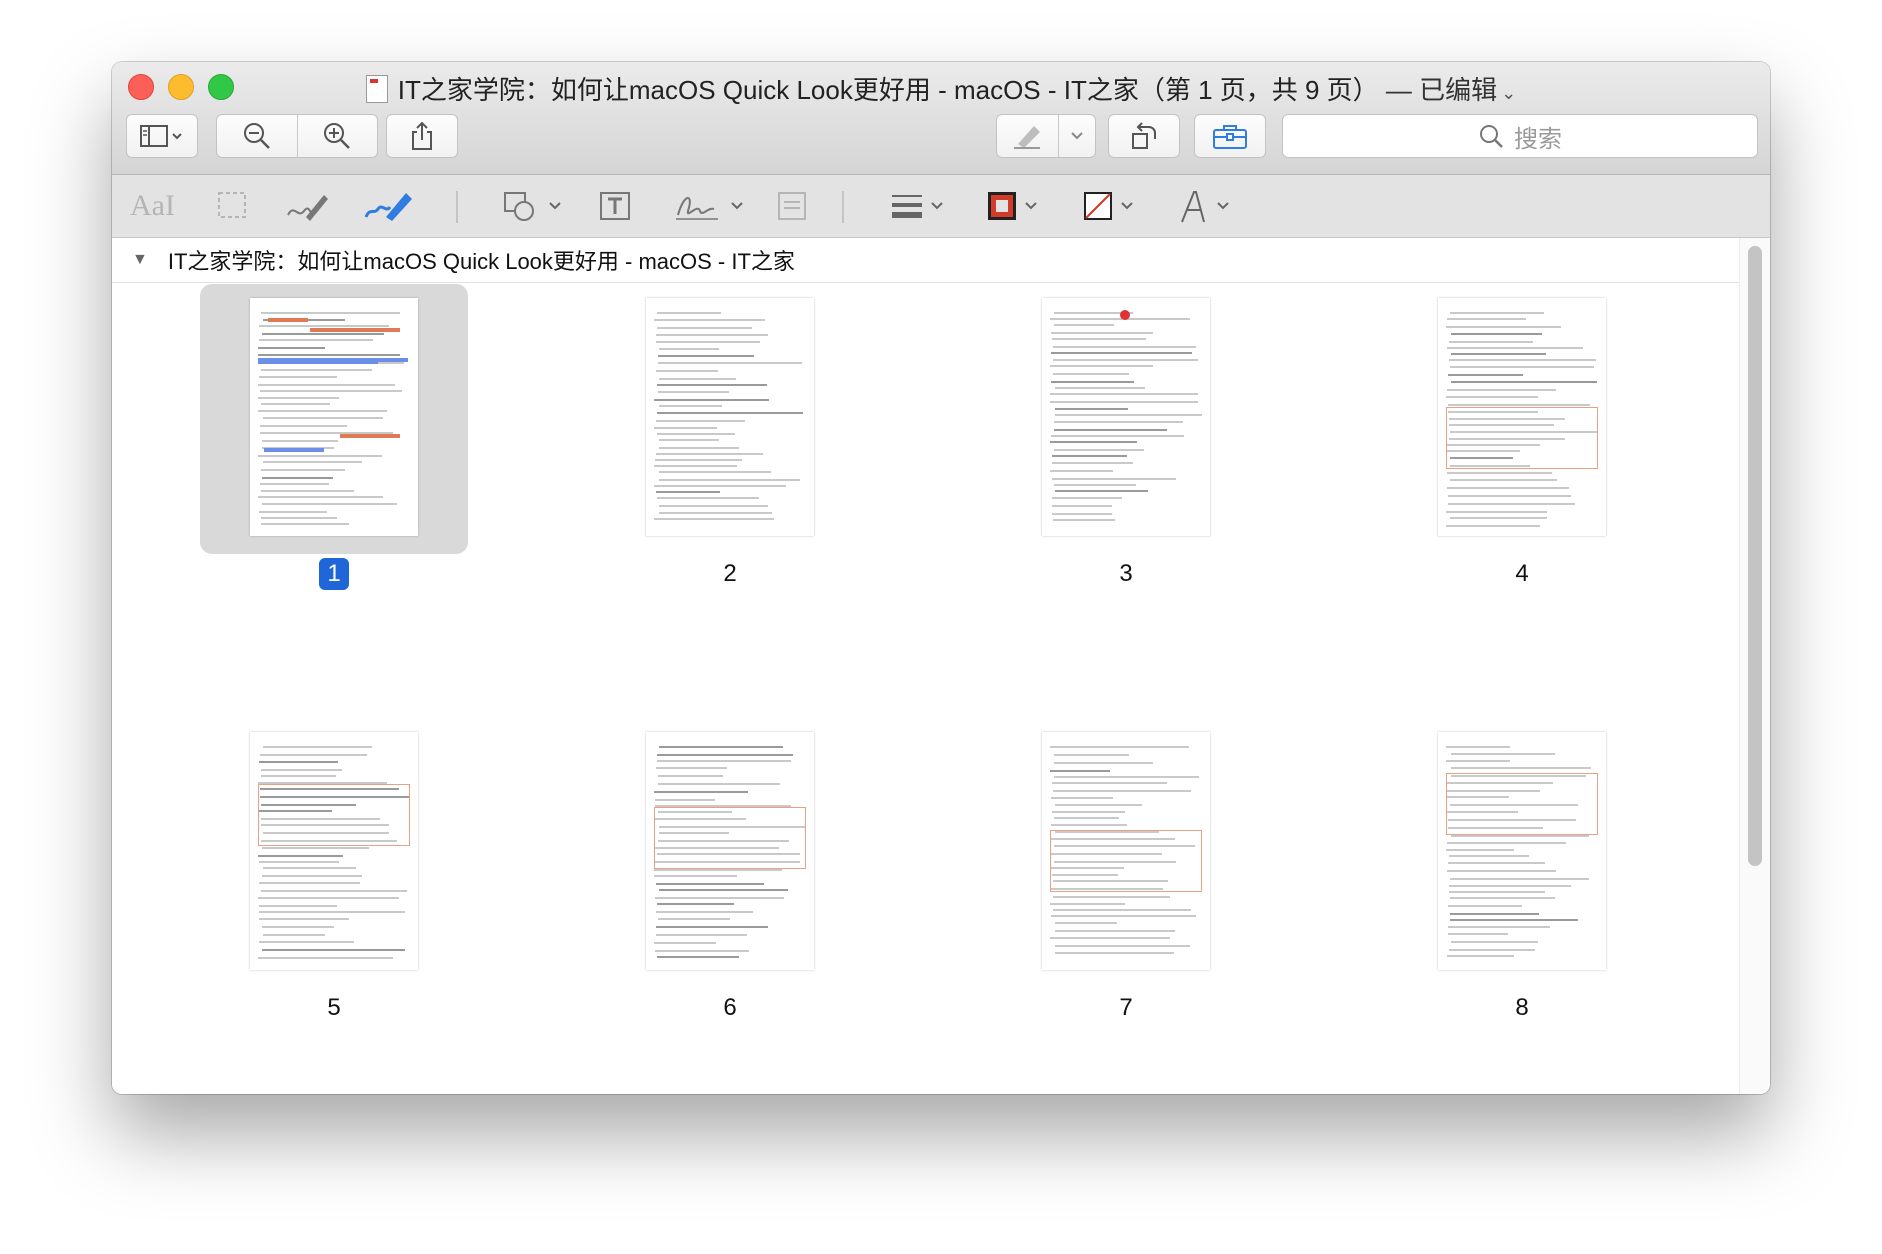 Image resolution: width=1882 pixels, height=1254 pixels. What do you see at coordinates (1002, 206) in the screenshot?
I see `border-color-icon` at bounding box center [1002, 206].